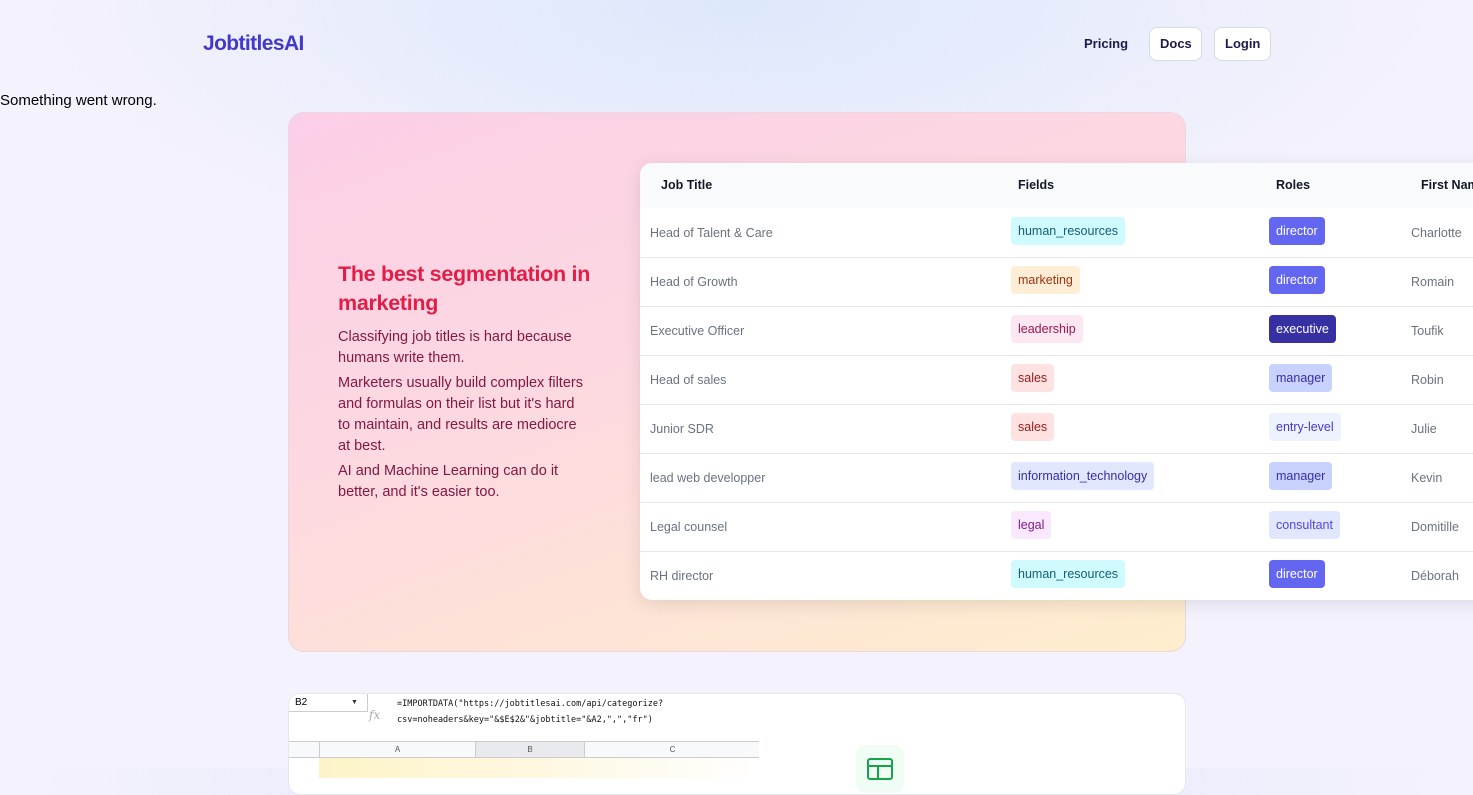 This screenshot has width=1473, height=795. What do you see at coordinates (375, 715) in the screenshot?
I see `formula-icon: fx` at bounding box center [375, 715].